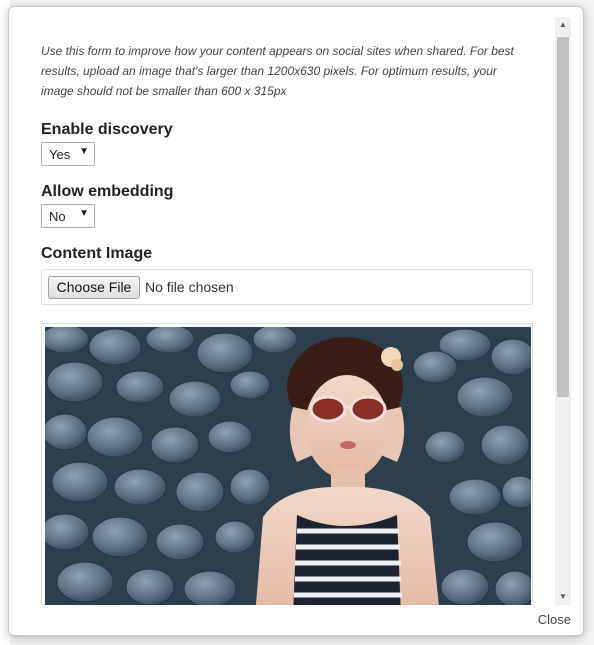 The width and height of the screenshot is (594, 645). I want to click on allow-embedding-select: No ▼, so click(68, 216).